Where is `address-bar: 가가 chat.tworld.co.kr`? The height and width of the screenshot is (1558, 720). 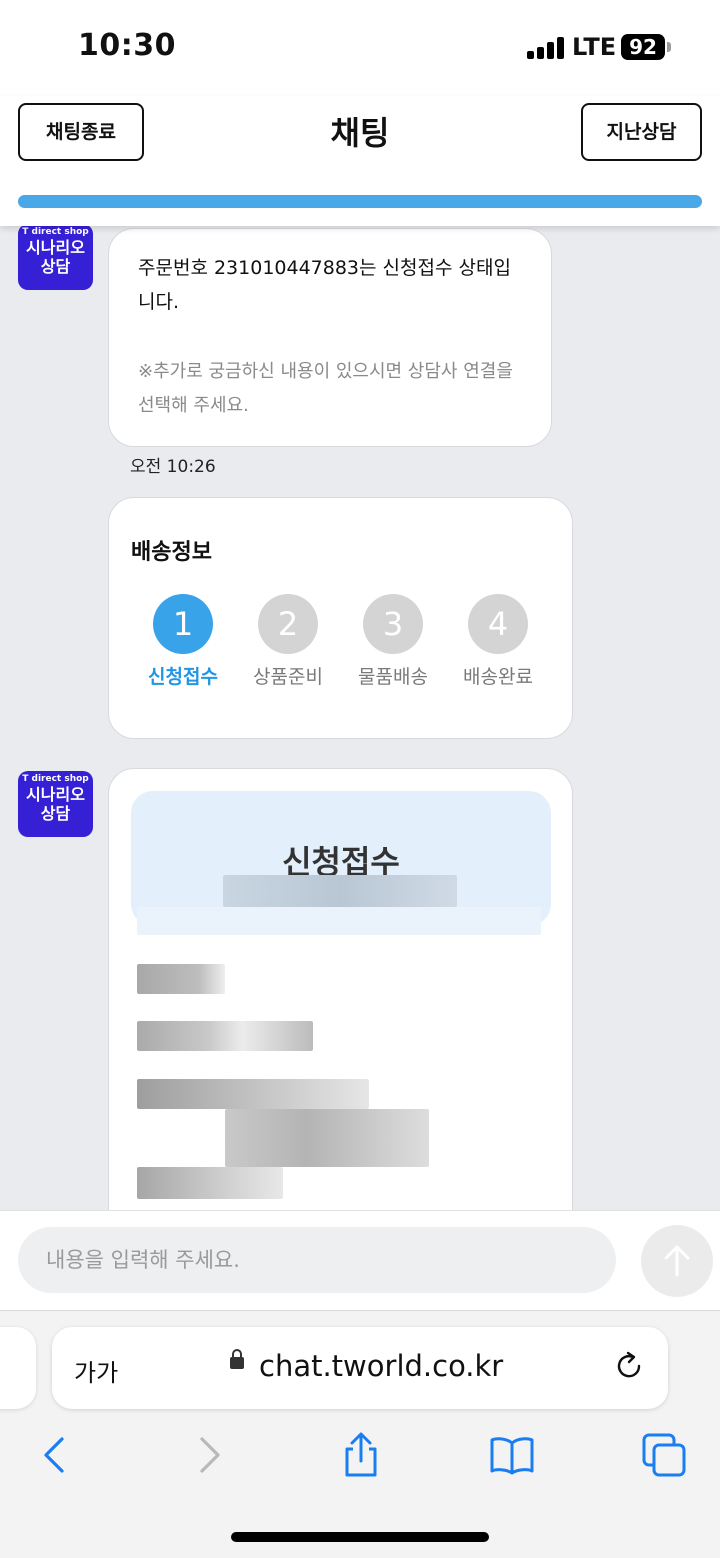 address-bar: 가가 chat.tworld.co.kr is located at coordinates (360, 1368).